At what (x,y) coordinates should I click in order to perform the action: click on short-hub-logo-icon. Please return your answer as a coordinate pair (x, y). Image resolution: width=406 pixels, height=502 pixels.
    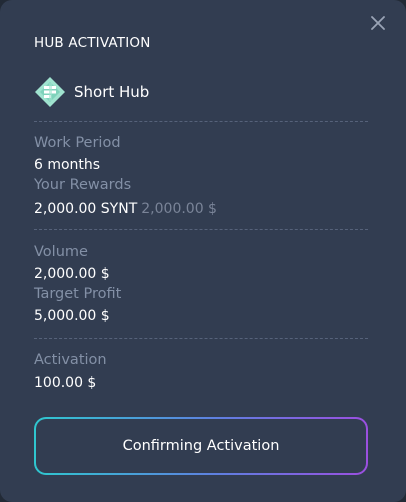
    Looking at the image, I should click on (50, 92).